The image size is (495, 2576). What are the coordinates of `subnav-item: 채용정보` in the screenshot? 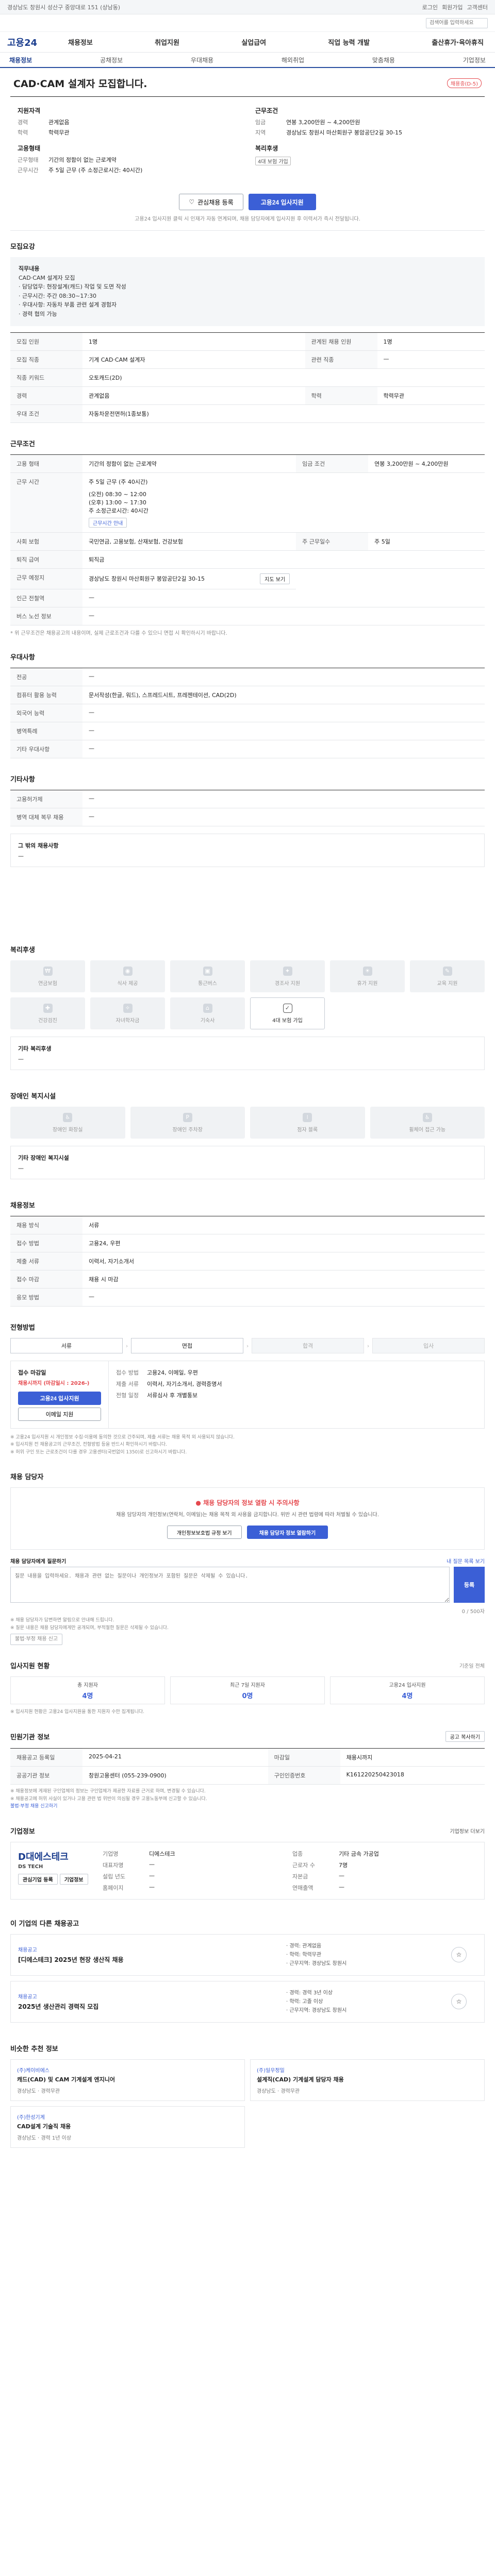 It's located at (20, 60).